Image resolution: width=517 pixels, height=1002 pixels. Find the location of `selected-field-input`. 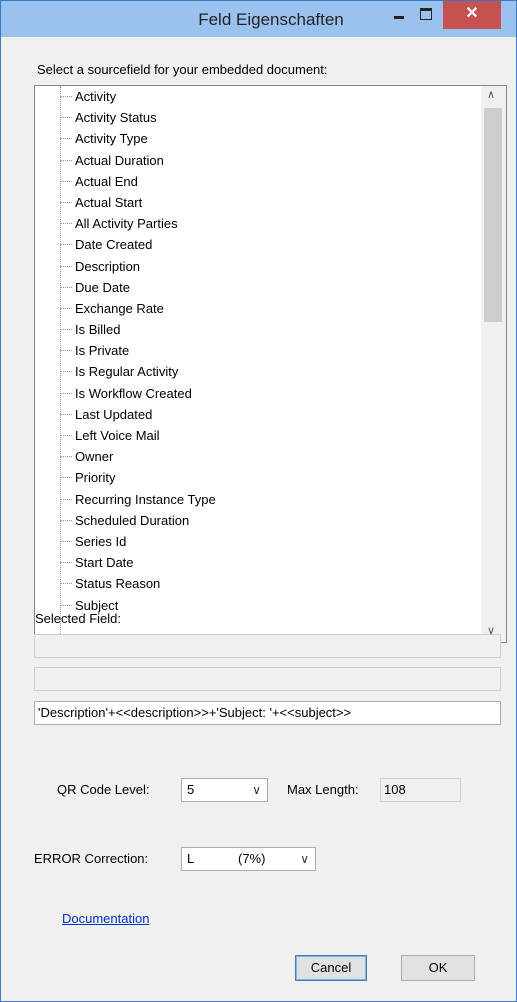

selected-field-input is located at coordinates (267, 646).